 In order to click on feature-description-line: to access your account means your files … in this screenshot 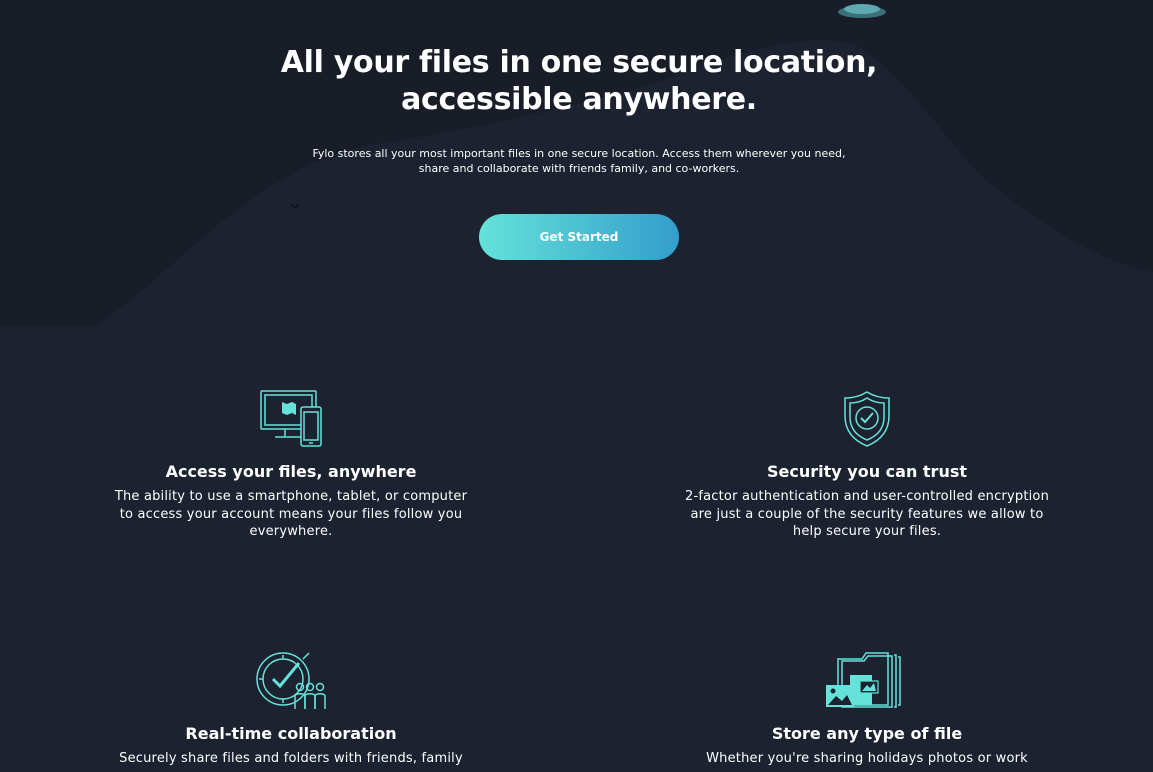, I will do `click(291, 514)`.